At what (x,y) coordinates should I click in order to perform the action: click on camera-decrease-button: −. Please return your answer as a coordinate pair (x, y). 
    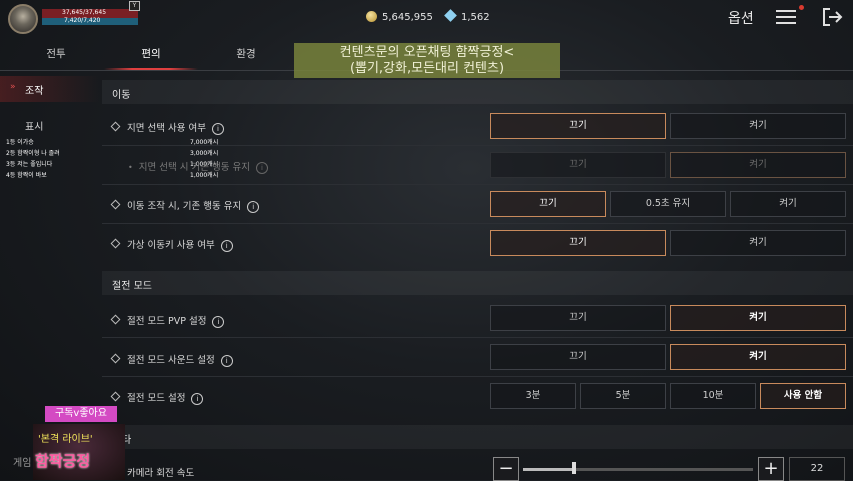
    Looking at the image, I should click on (506, 469).